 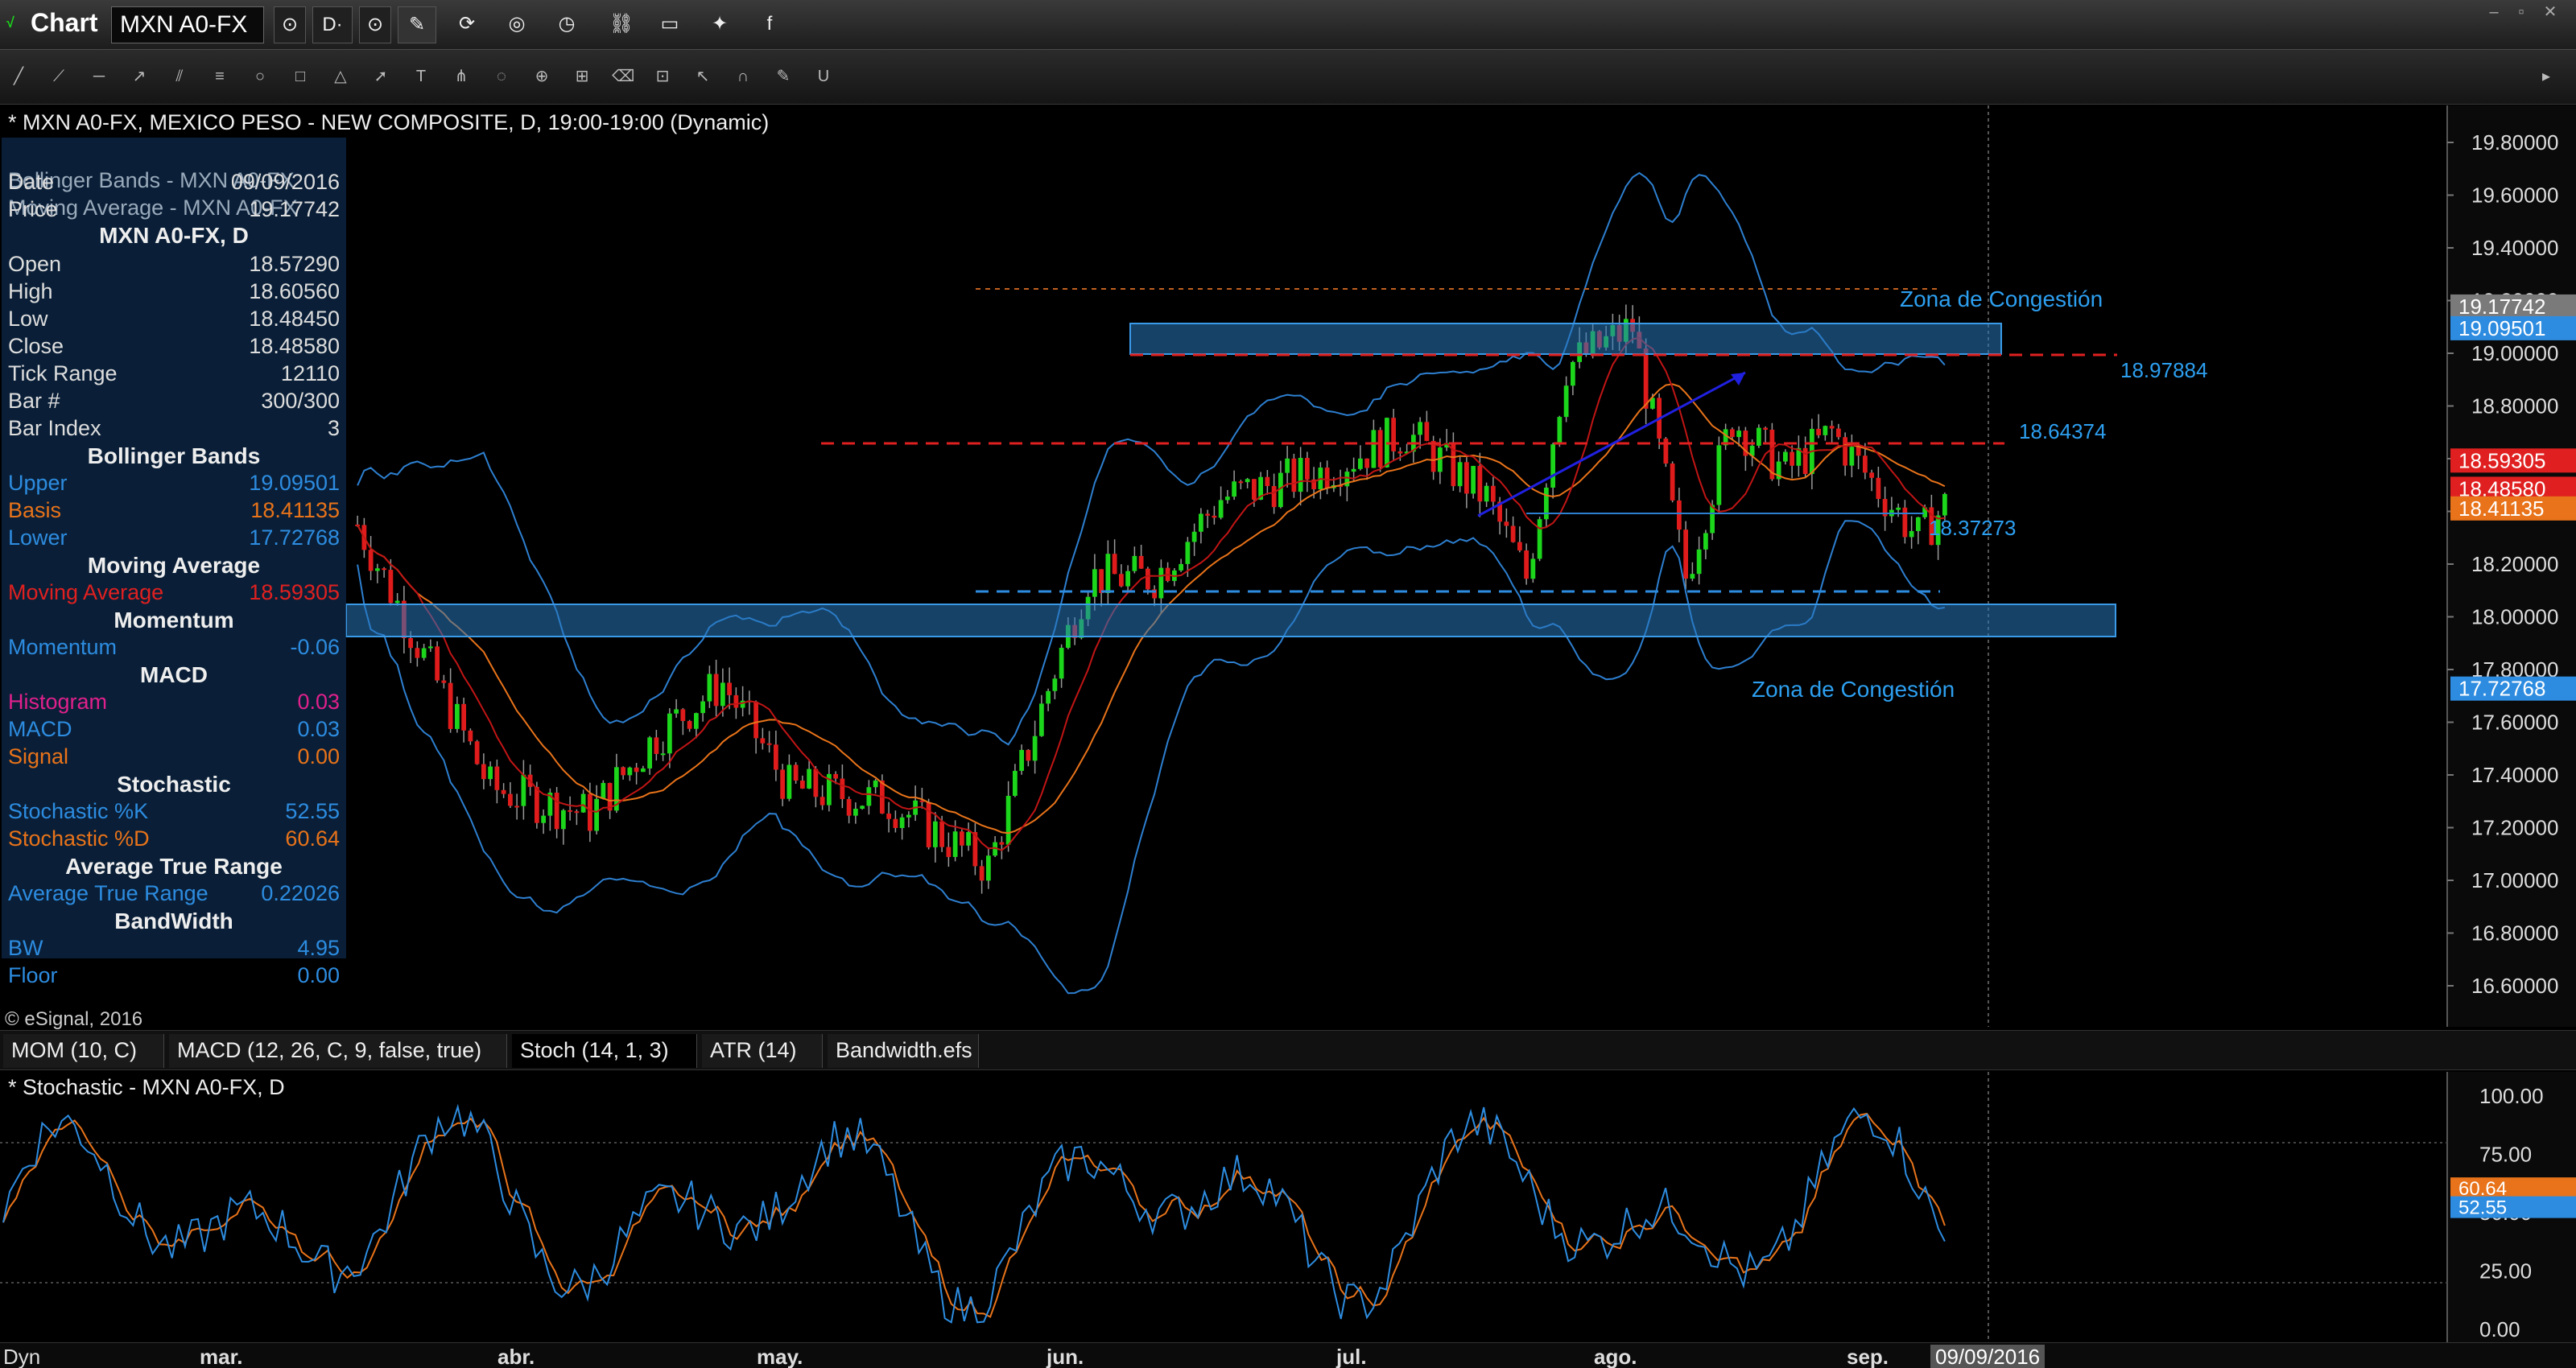 I want to click on chat-icon: ▭, so click(x=670, y=24).